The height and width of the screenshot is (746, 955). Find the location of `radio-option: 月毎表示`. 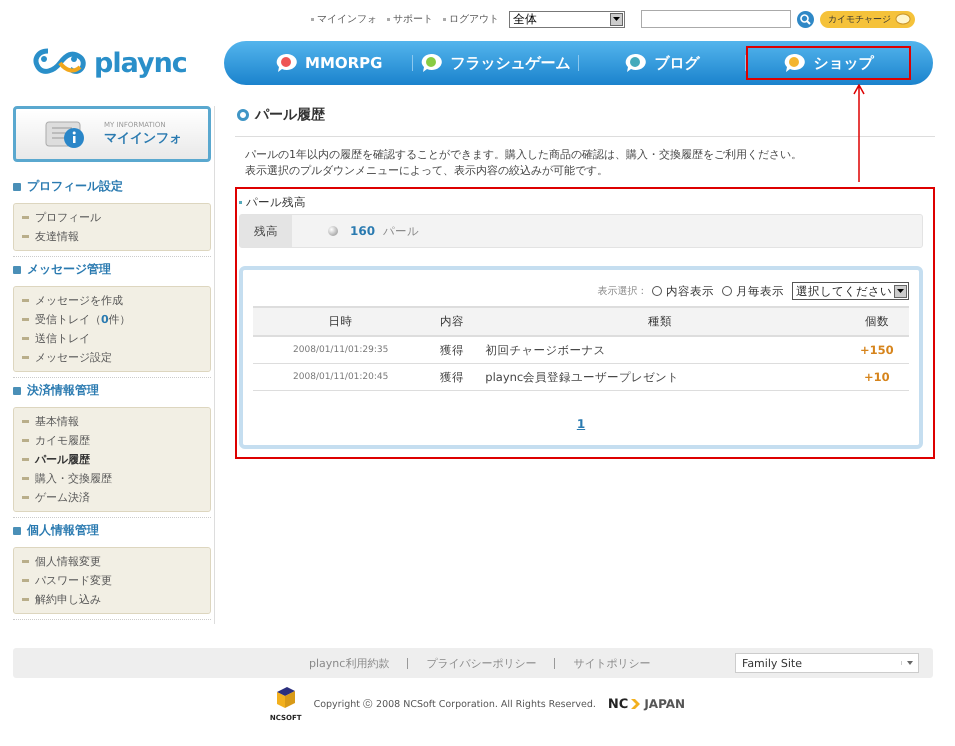

radio-option: 月毎表示 is located at coordinates (753, 291).